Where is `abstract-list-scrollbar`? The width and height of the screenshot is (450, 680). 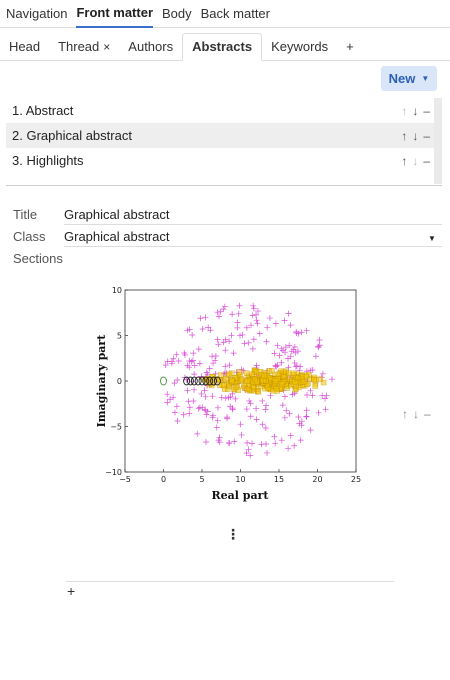 abstract-list-scrollbar is located at coordinates (438, 141).